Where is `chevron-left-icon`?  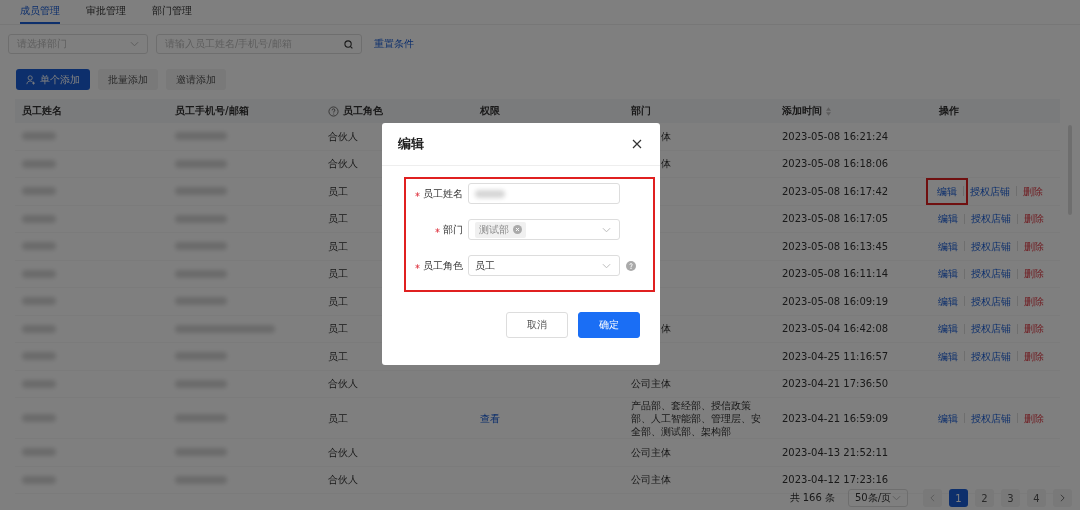
chevron-left-icon is located at coordinates (932, 498).